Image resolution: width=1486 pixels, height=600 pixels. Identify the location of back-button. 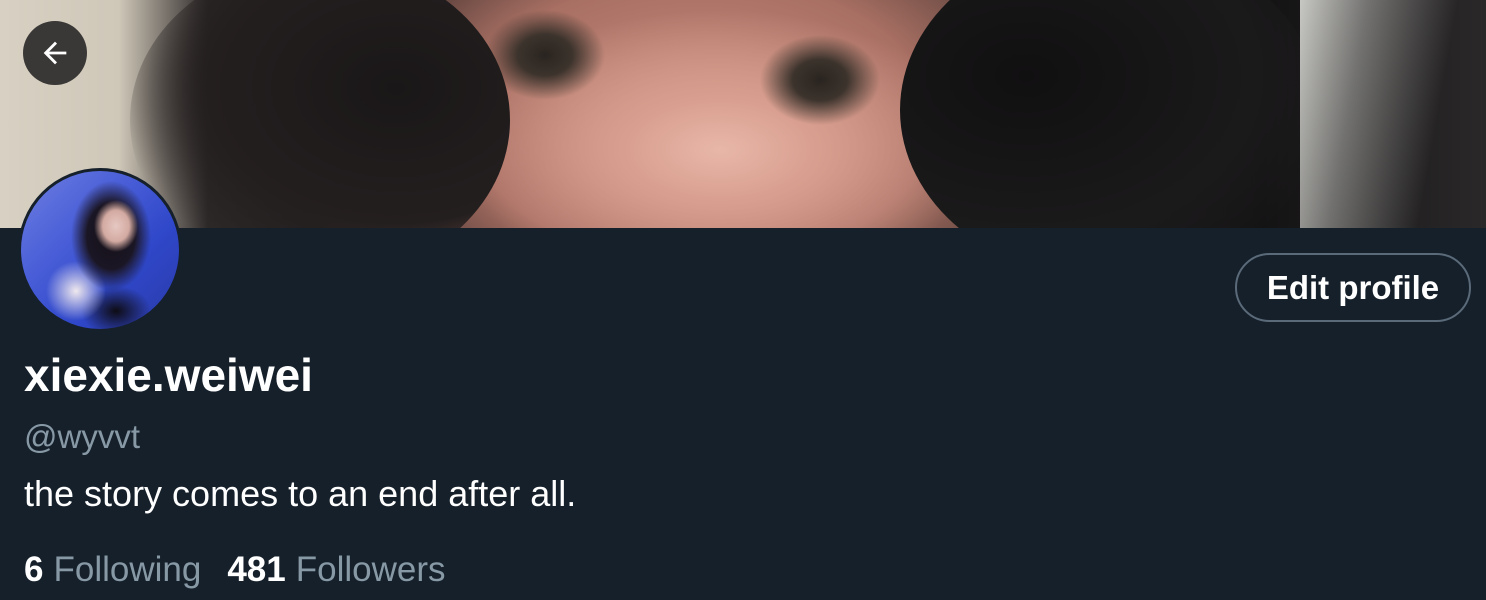
(55, 53).